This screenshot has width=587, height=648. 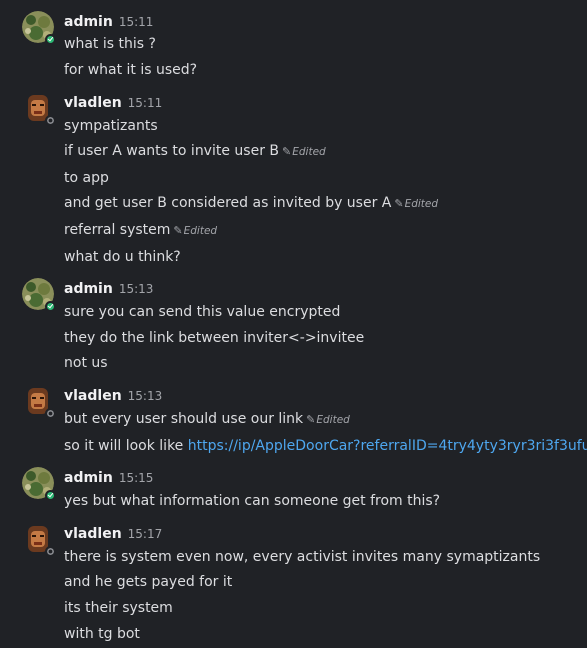 I want to click on message-text: sure you can send this value encrypted, so click(x=202, y=312).